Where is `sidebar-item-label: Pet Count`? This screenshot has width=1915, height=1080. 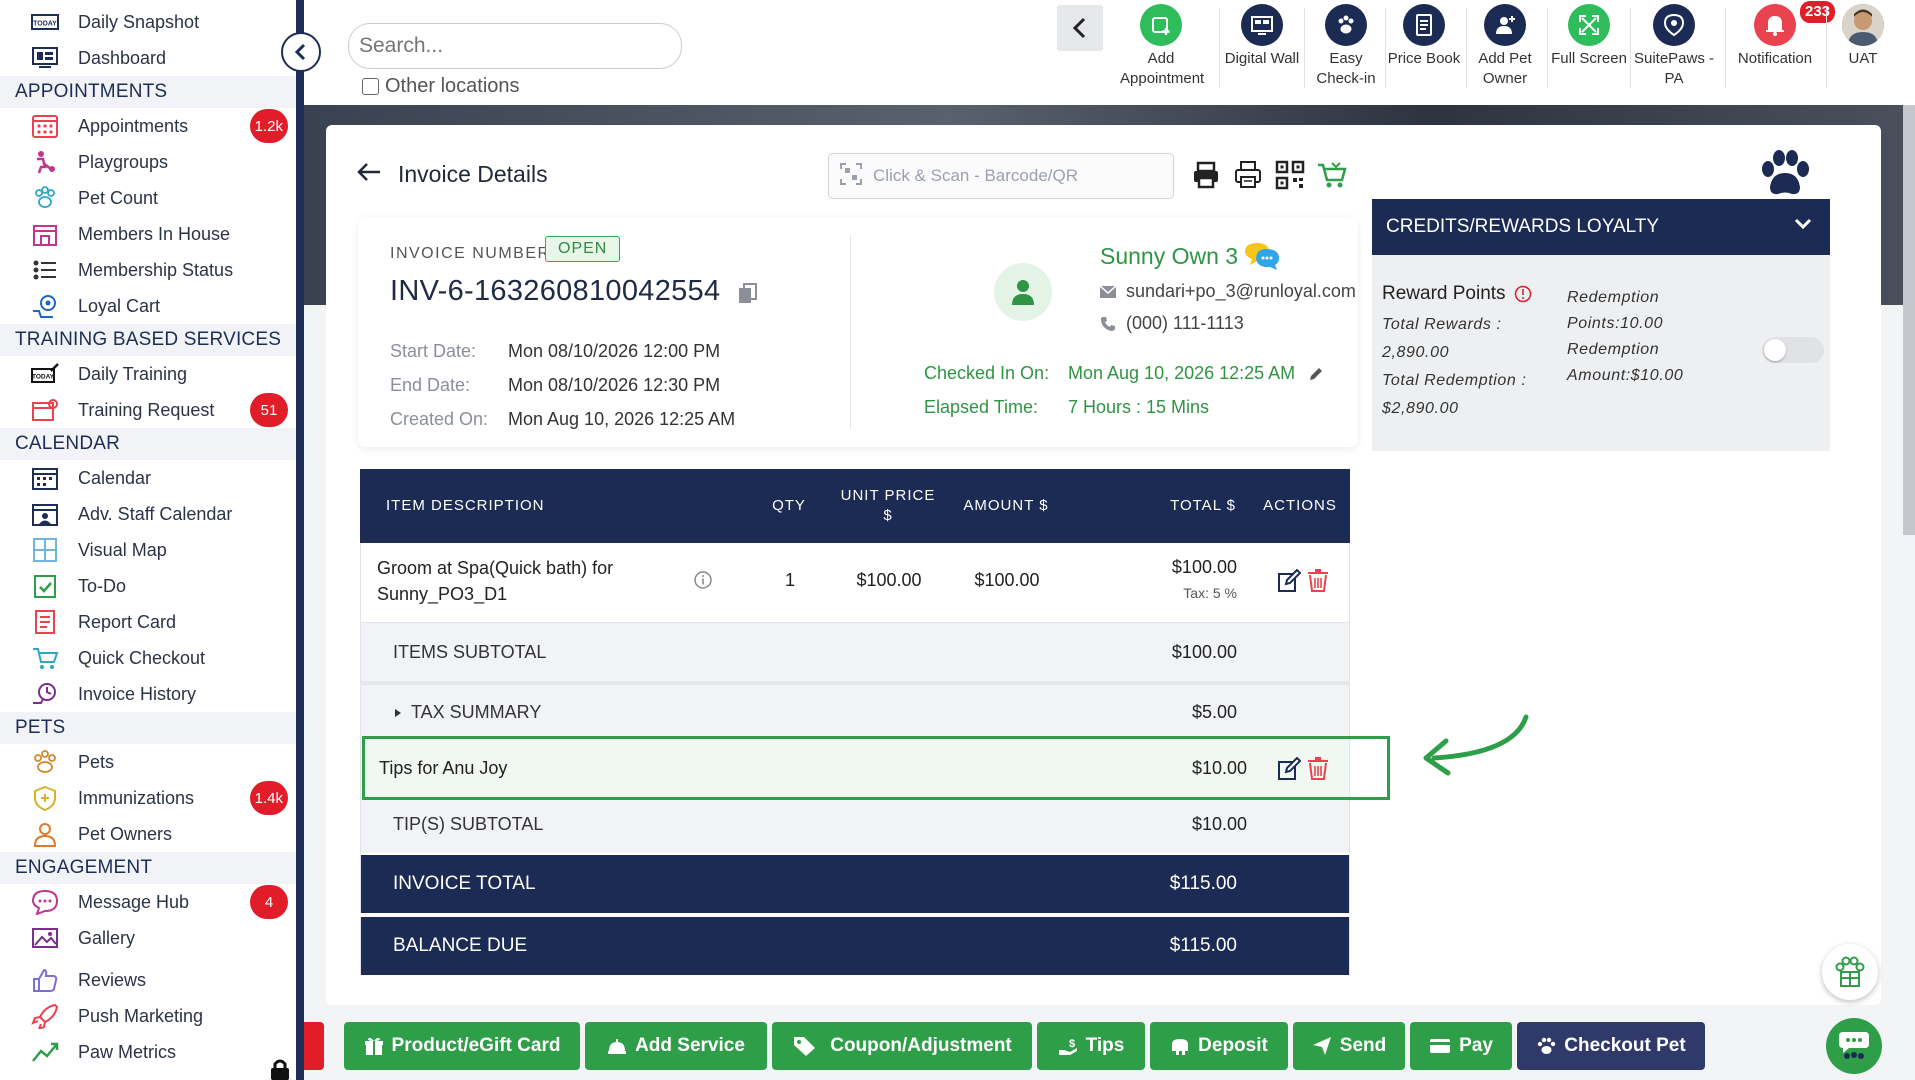
sidebar-item-label: Pet Count is located at coordinates (118, 197).